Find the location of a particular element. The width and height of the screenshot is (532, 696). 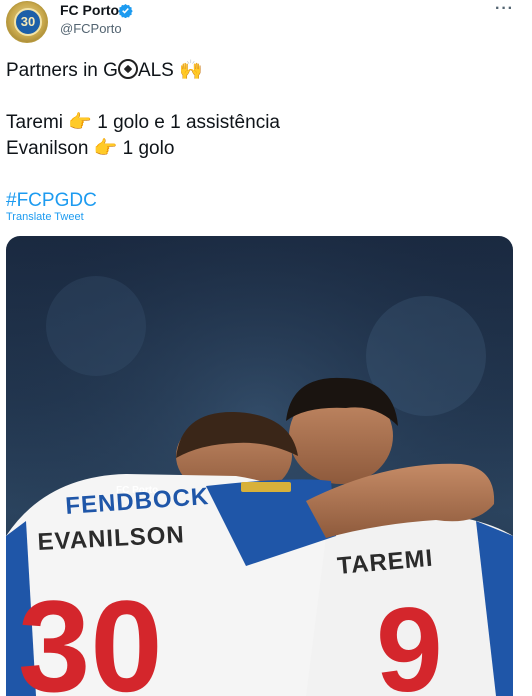

tweet-text-part: 1 golo is located at coordinates (148, 148).